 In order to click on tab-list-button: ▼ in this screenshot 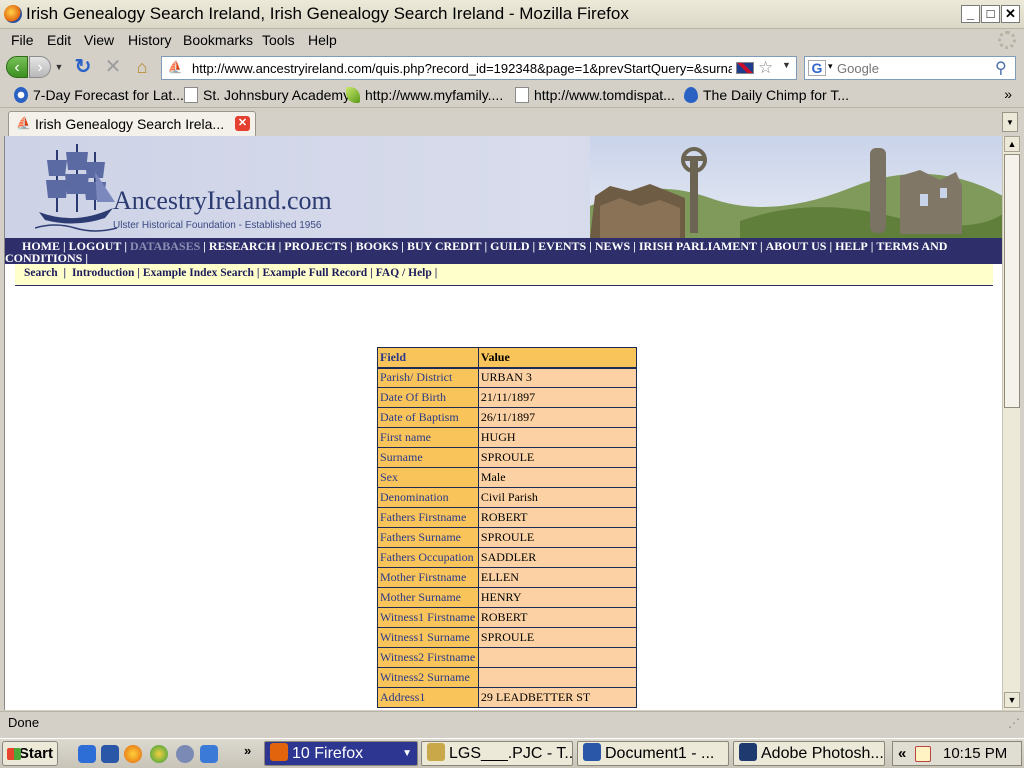, I will do `click(1010, 122)`.